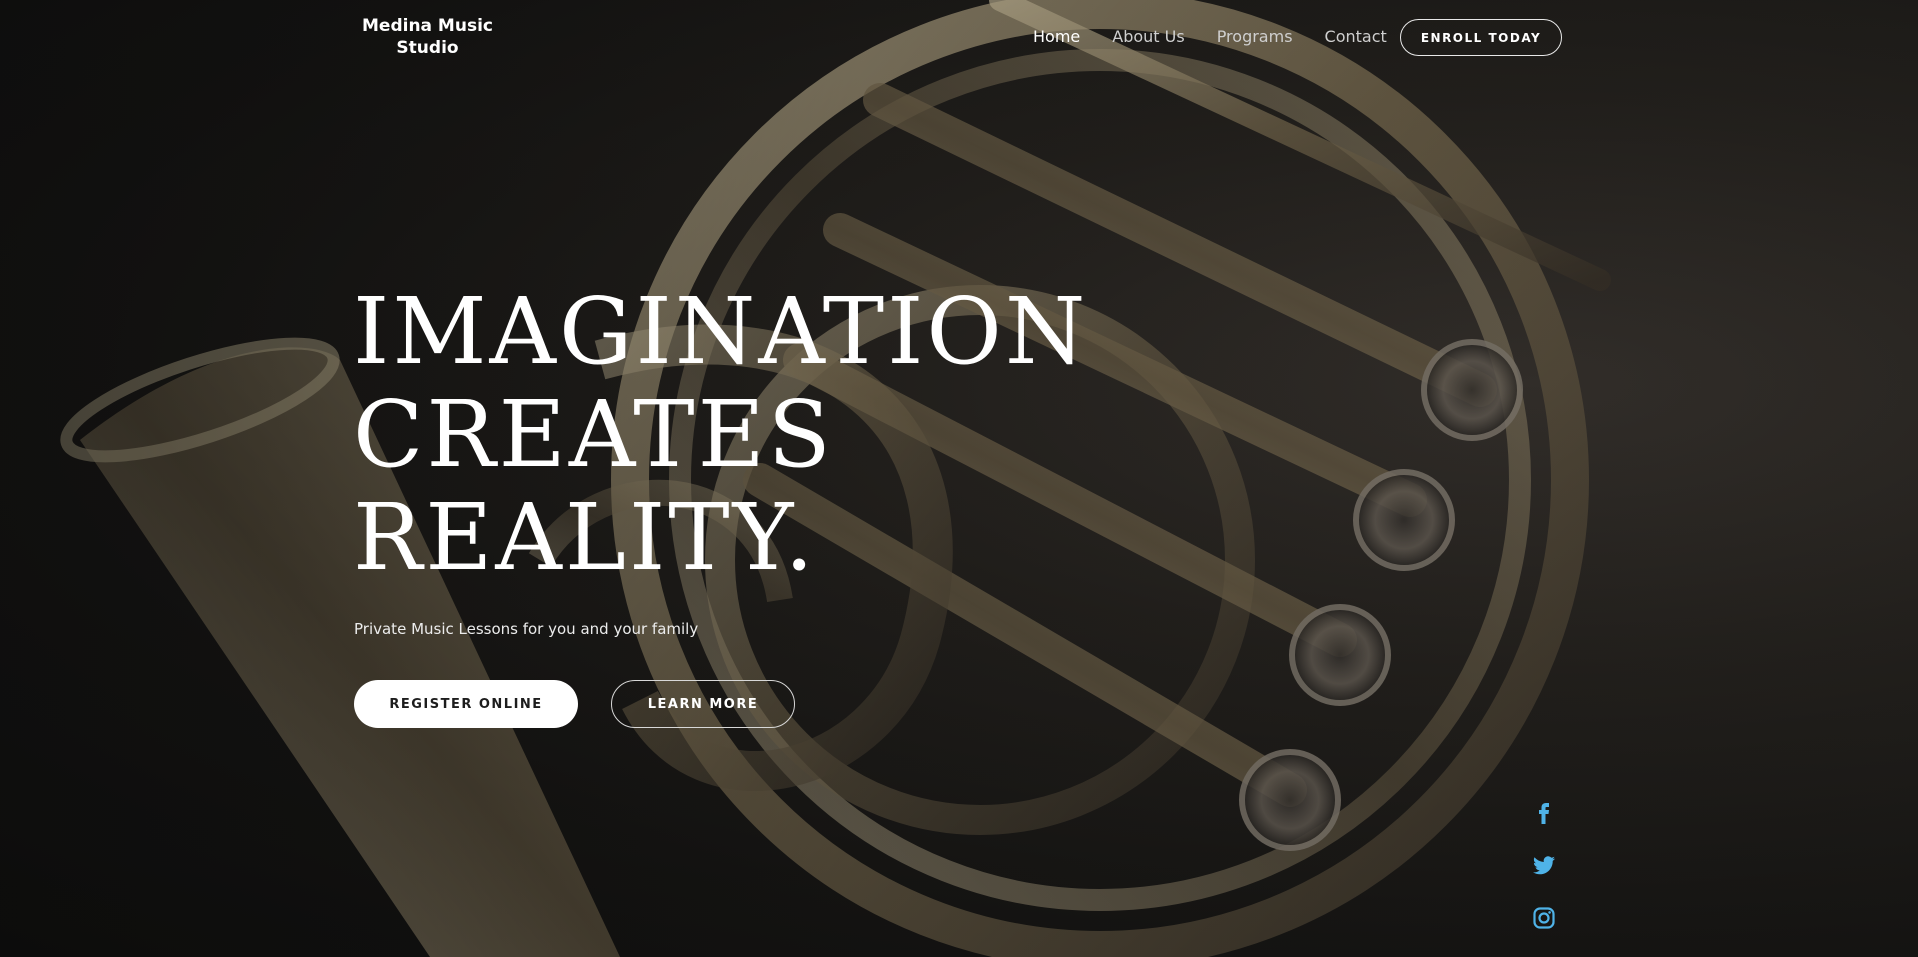  I want to click on register-online-button: REGISTER ONLINE, so click(466, 704).